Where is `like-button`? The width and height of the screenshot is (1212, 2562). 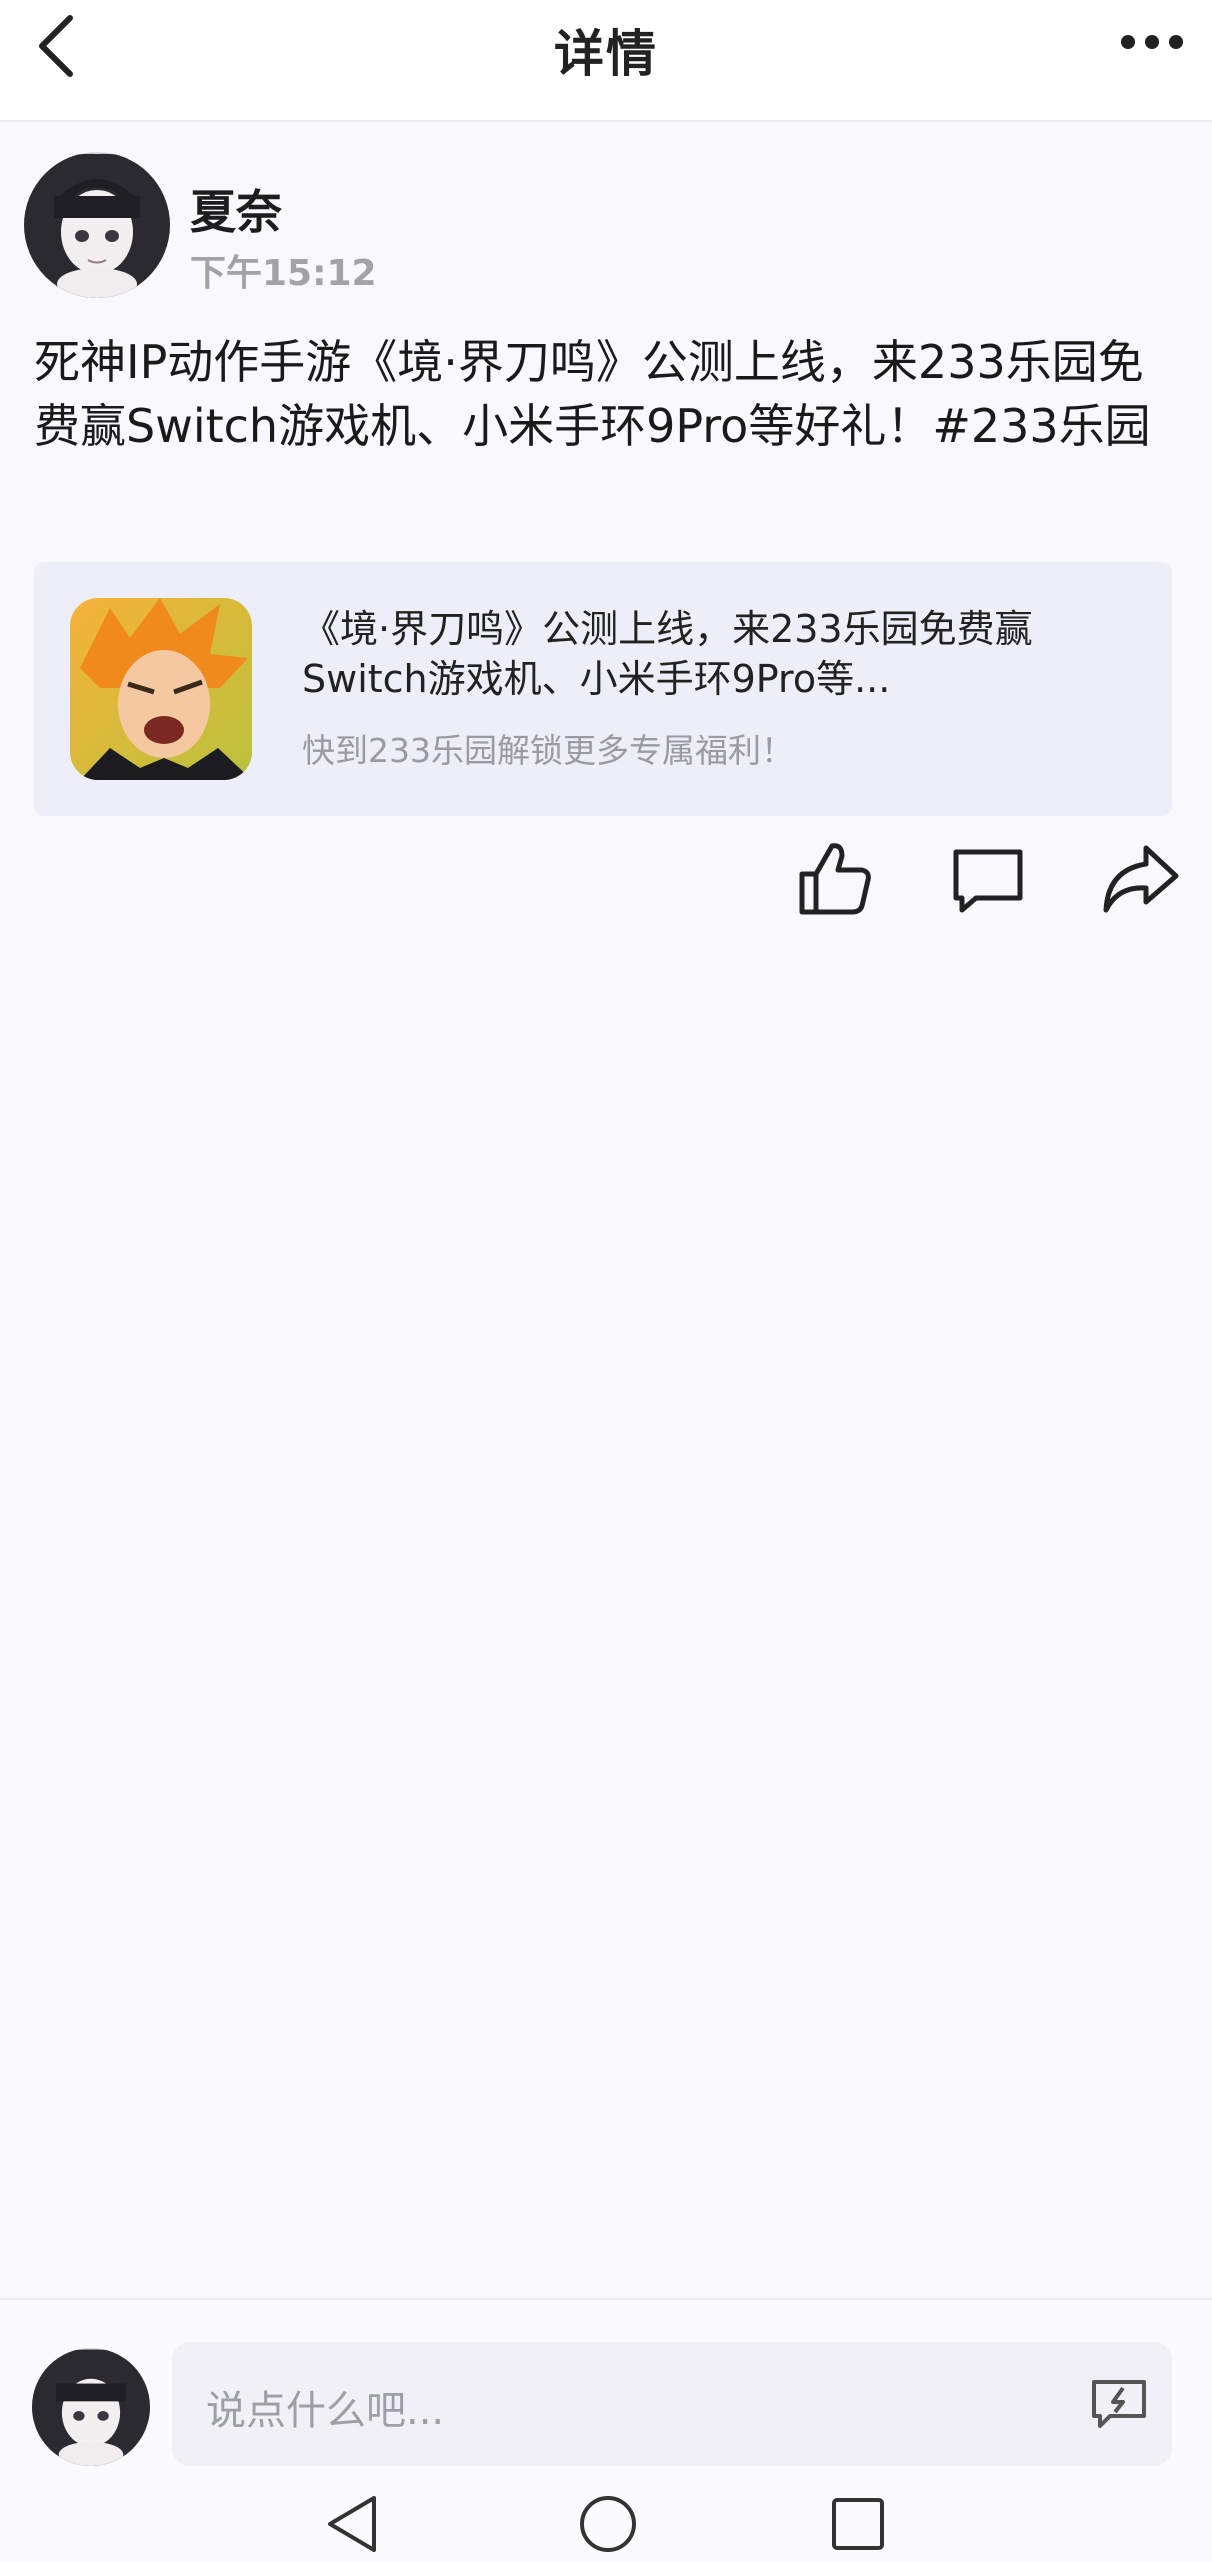 like-button is located at coordinates (834, 878).